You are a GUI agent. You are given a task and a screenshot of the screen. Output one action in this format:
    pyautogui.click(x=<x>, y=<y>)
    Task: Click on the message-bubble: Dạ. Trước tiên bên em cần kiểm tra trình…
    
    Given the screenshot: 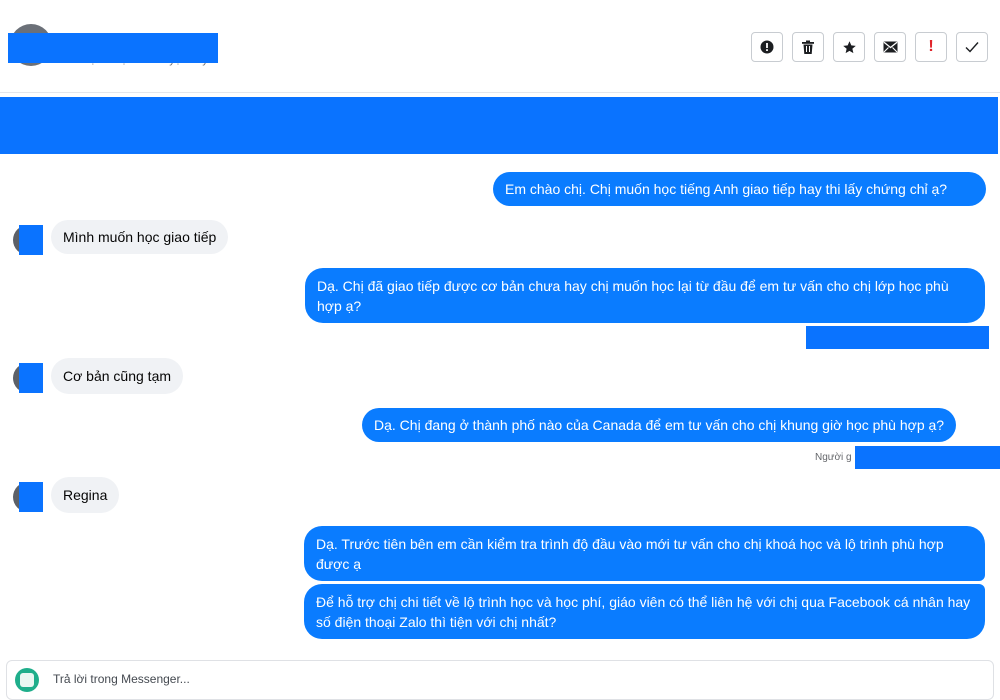 What is the action you would take?
    pyautogui.click(x=644, y=553)
    